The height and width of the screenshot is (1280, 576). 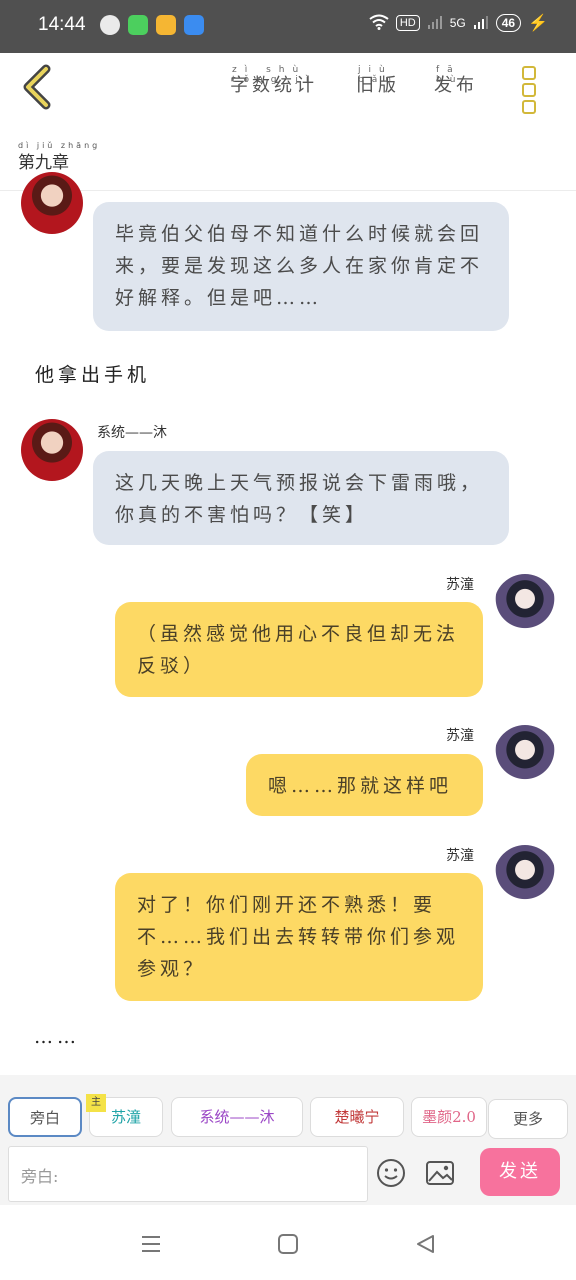 I want to click on wifi-icon, so click(x=379, y=23).